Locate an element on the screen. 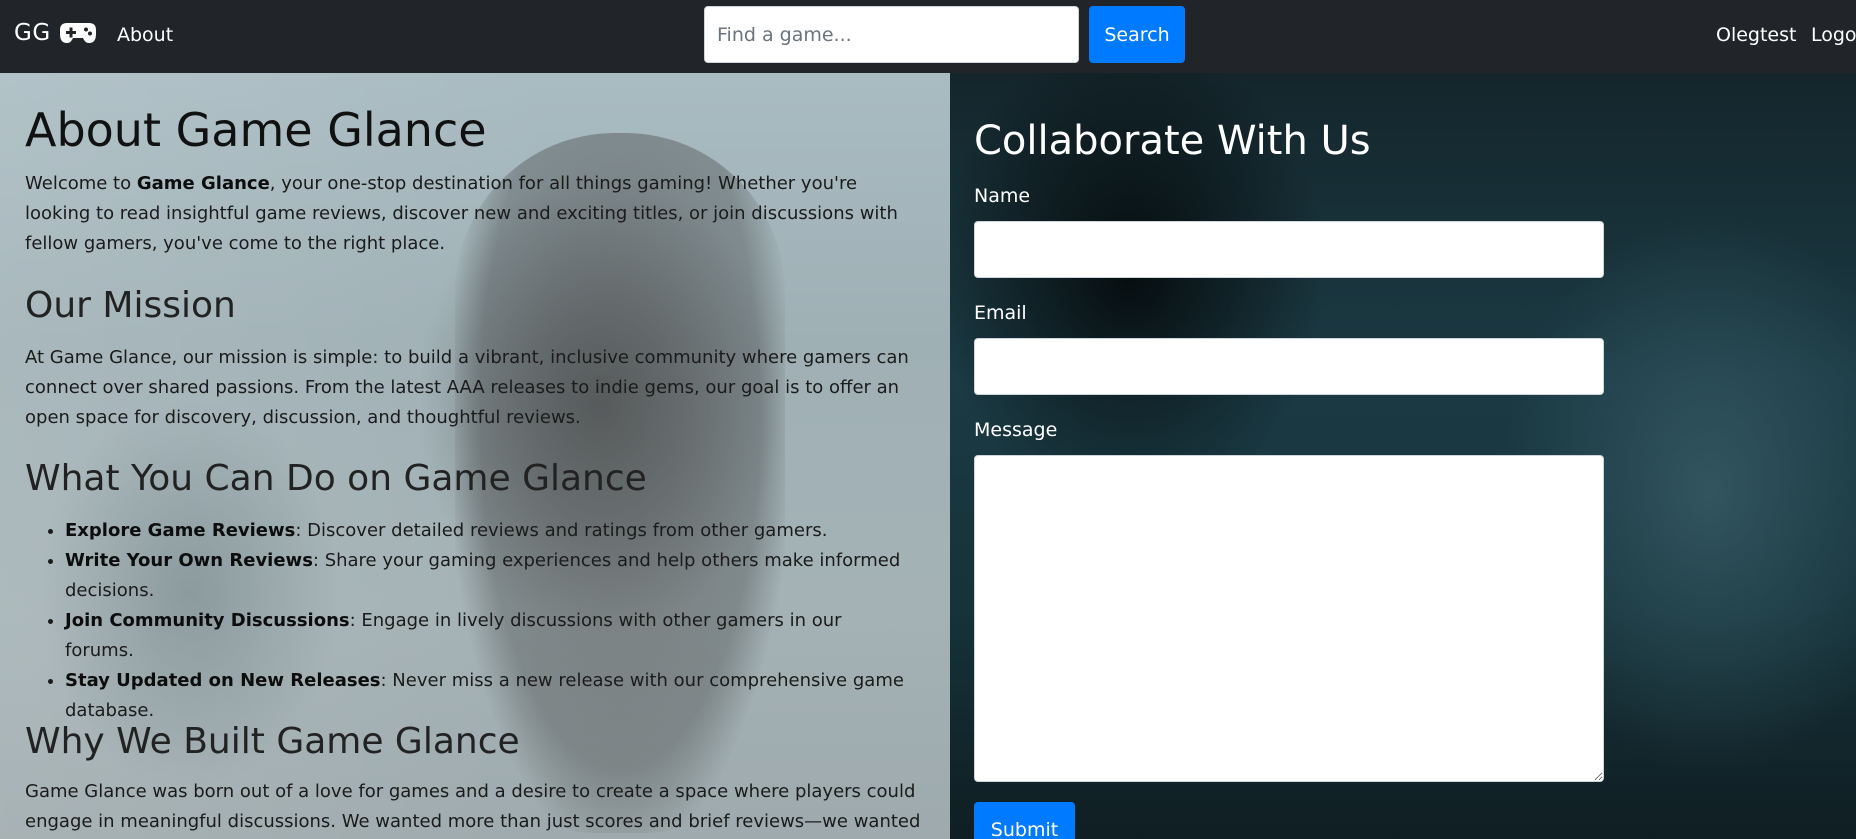 This screenshot has width=1856, height=839. nav-logout-link: Logout is located at coordinates (1833, 35).